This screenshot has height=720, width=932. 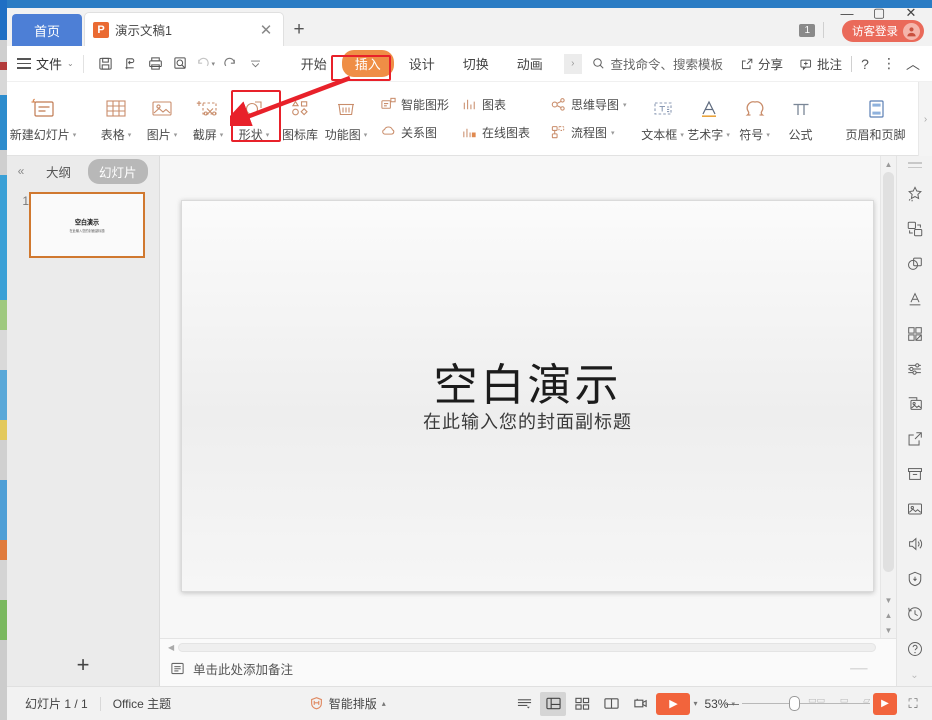 What do you see at coordinates (801, 109) in the screenshot?
I see `equation-icon` at bounding box center [801, 109].